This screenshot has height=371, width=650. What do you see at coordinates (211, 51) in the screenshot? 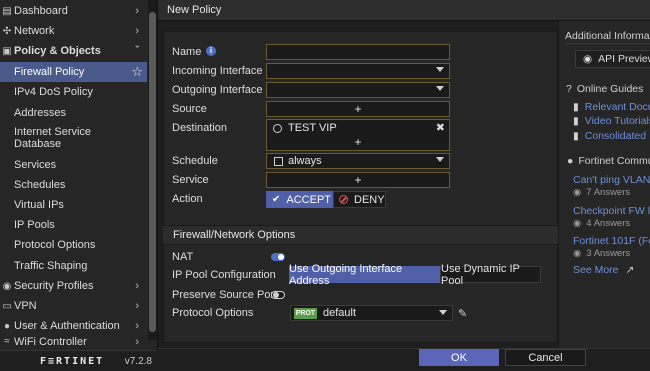
I see `info-icon: i` at bounding box center [211, 51].